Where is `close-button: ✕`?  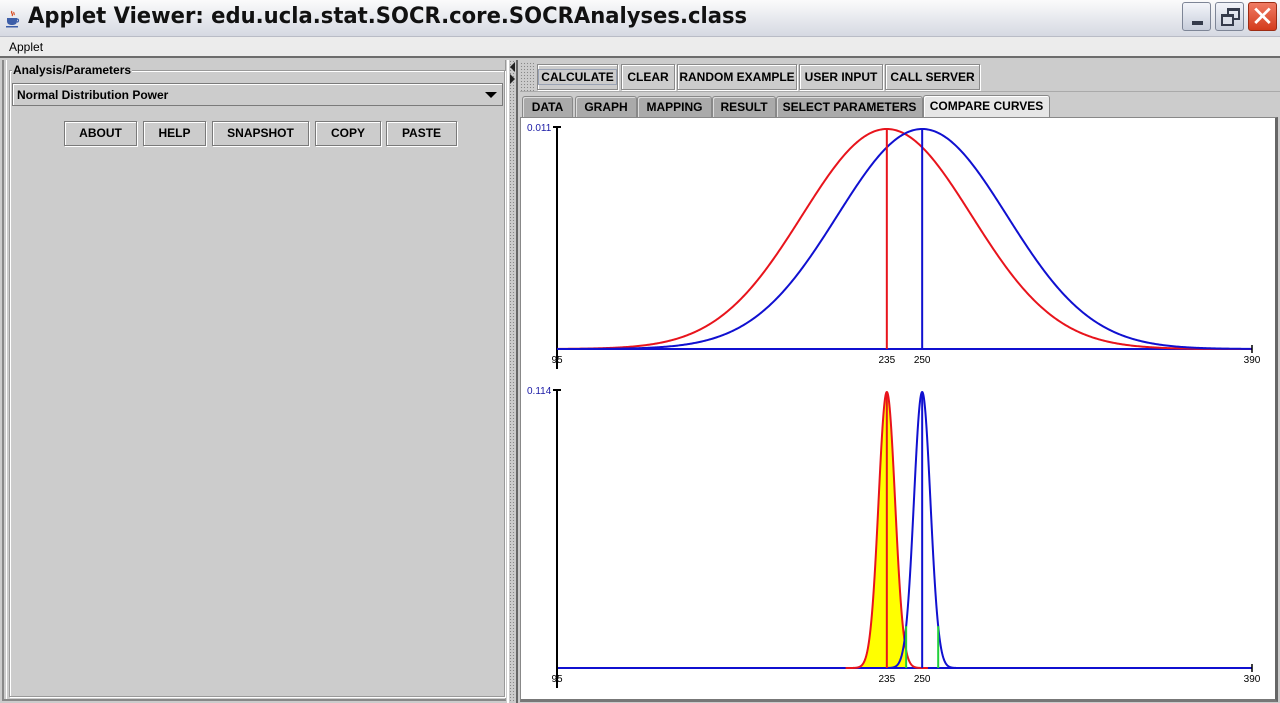 close-button: ✕ is located at coordinates (1262, 16).